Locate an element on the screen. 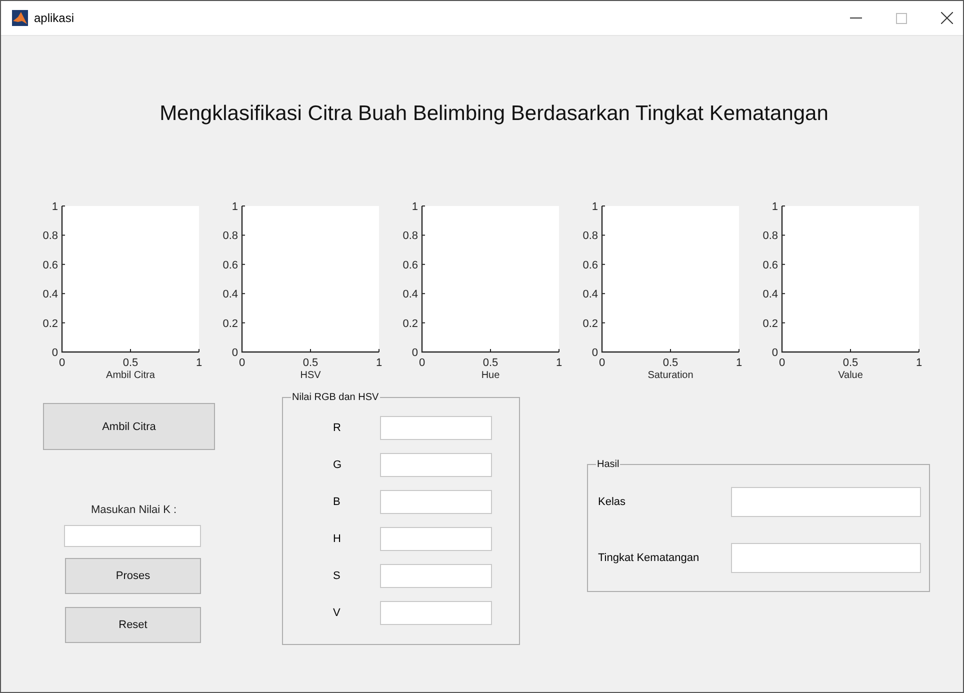  group-title: Nilai RGB dan HSV is located at coordinates (335, 397).